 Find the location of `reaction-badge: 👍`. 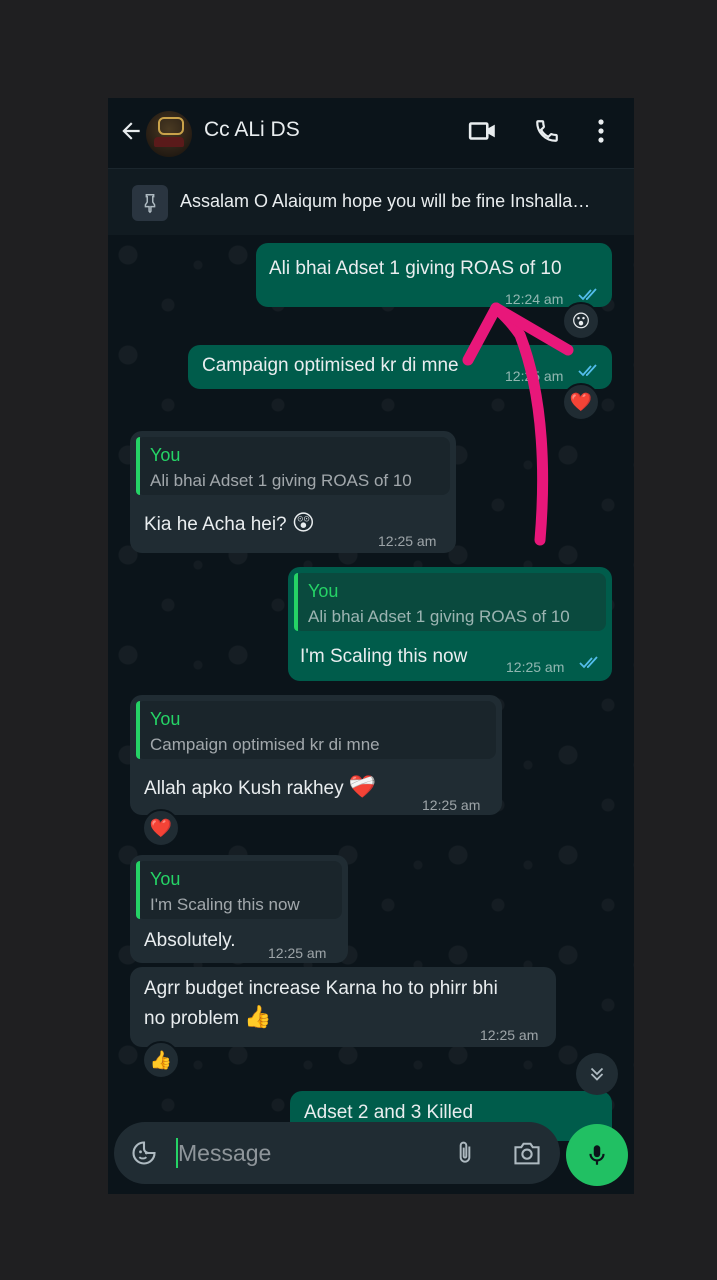

reaction-badge: 👍 is located at coordinates (161, 1060).